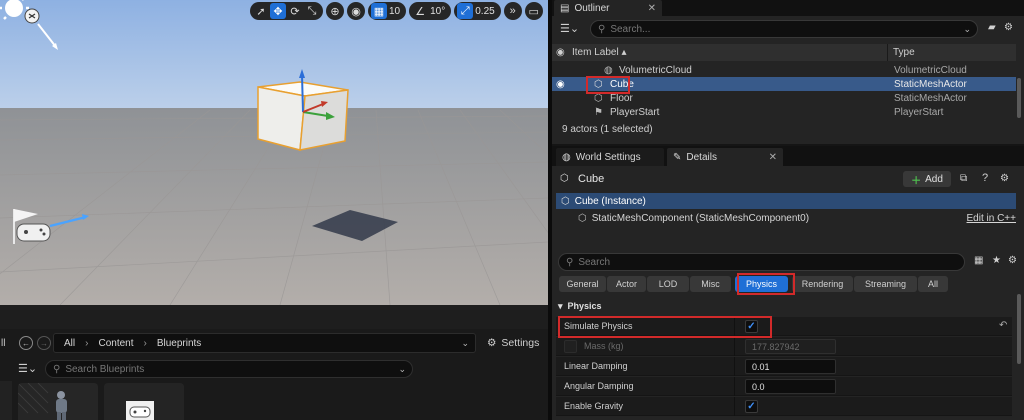 Image resolution: width=1024 pixels, height=420 pixels. I want to click on scale-snap-icon: ⤢, so click(465, 11).